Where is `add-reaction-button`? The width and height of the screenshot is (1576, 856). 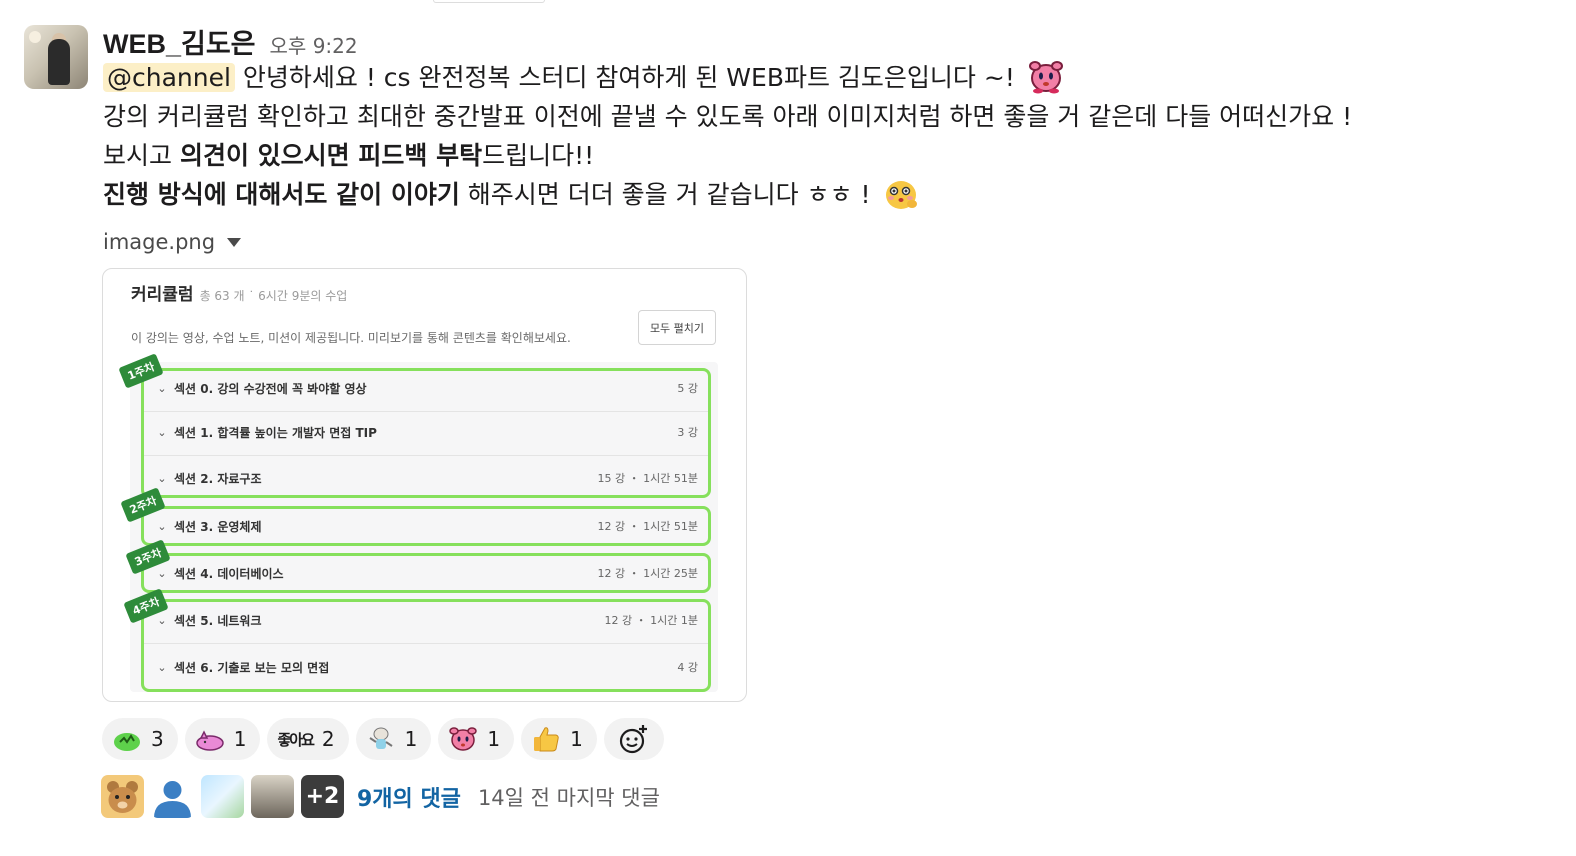
add-reaction-button is located at coordinates (633, 739).